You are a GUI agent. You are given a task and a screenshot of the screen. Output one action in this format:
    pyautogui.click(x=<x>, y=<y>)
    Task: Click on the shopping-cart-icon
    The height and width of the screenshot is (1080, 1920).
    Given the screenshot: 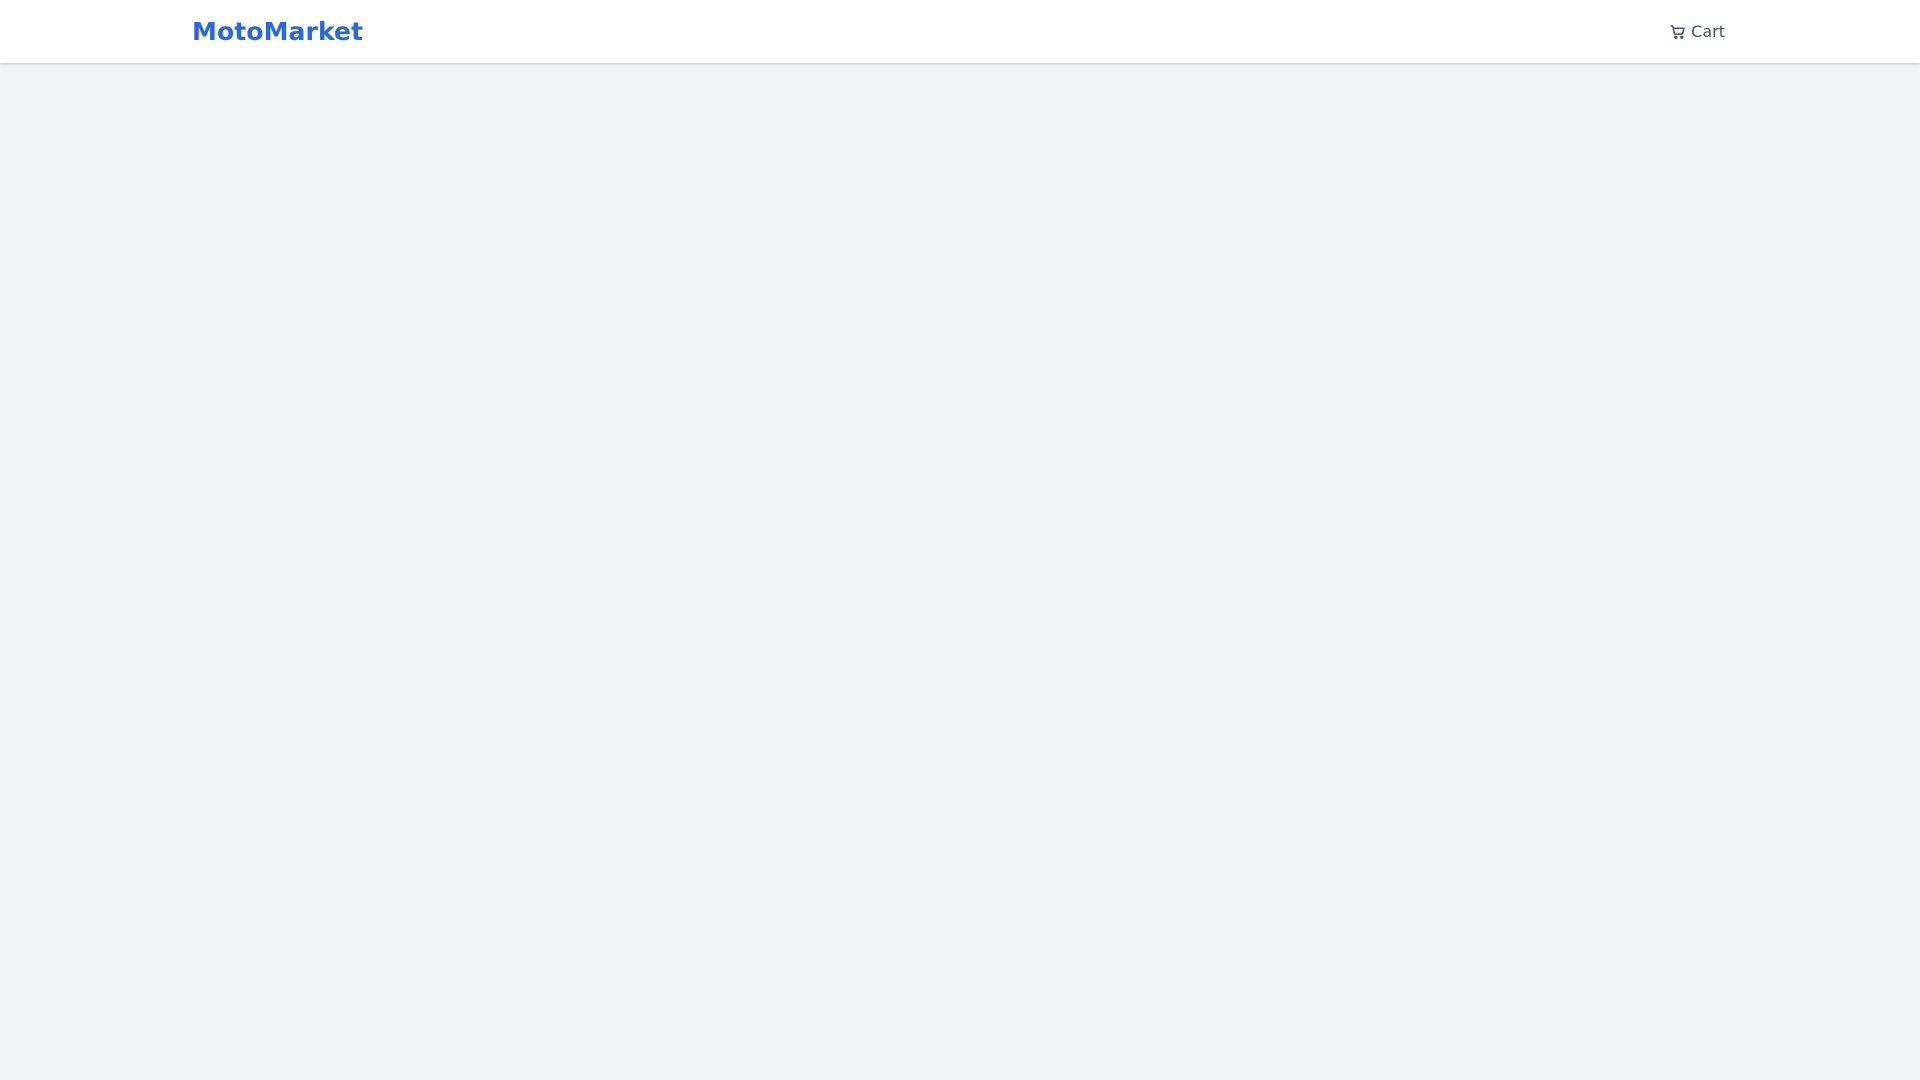 What is the action you would take?
    pyautogui.click(x=1678, y=32)
    